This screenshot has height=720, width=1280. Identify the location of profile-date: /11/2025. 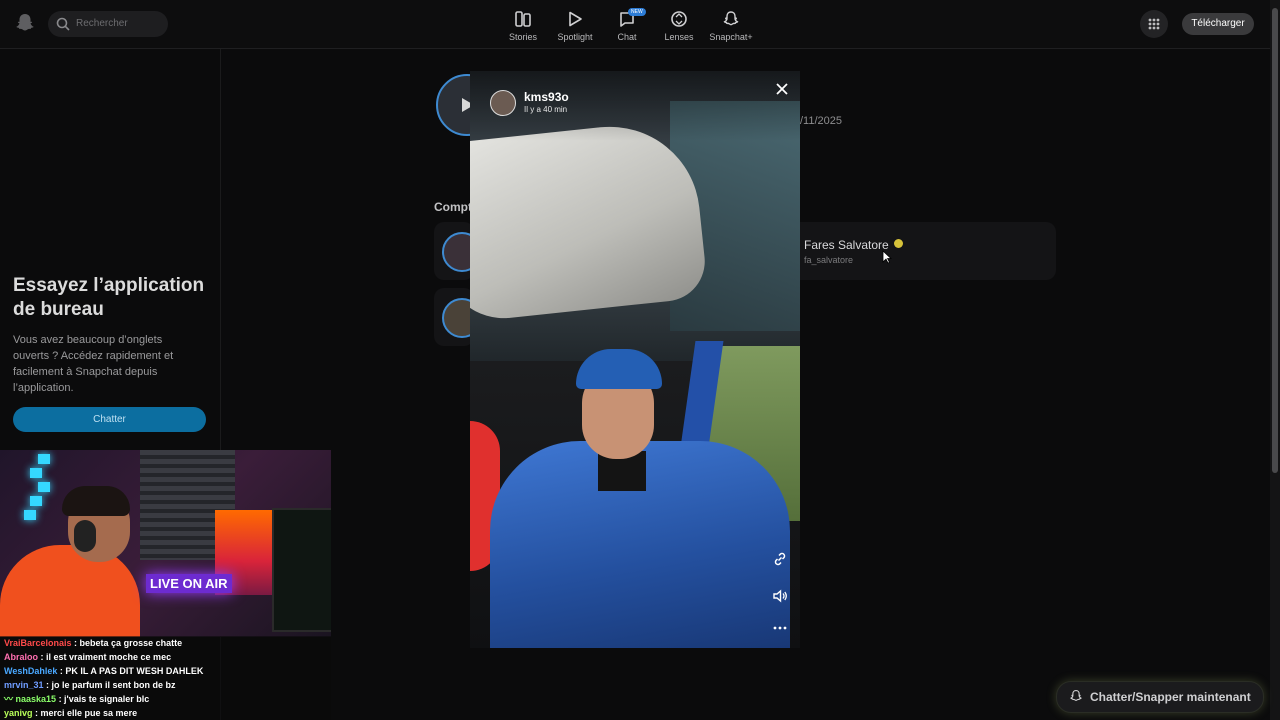
(821, 121).